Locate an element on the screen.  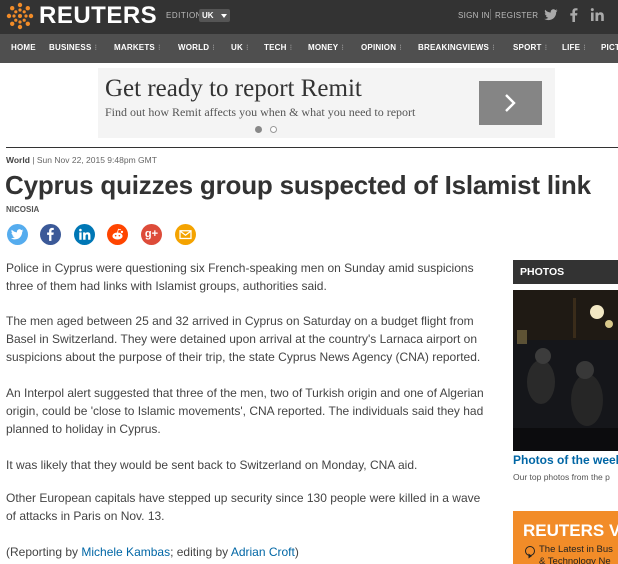
photos-heading: PHOTOS is located at coordinates (565, 272).